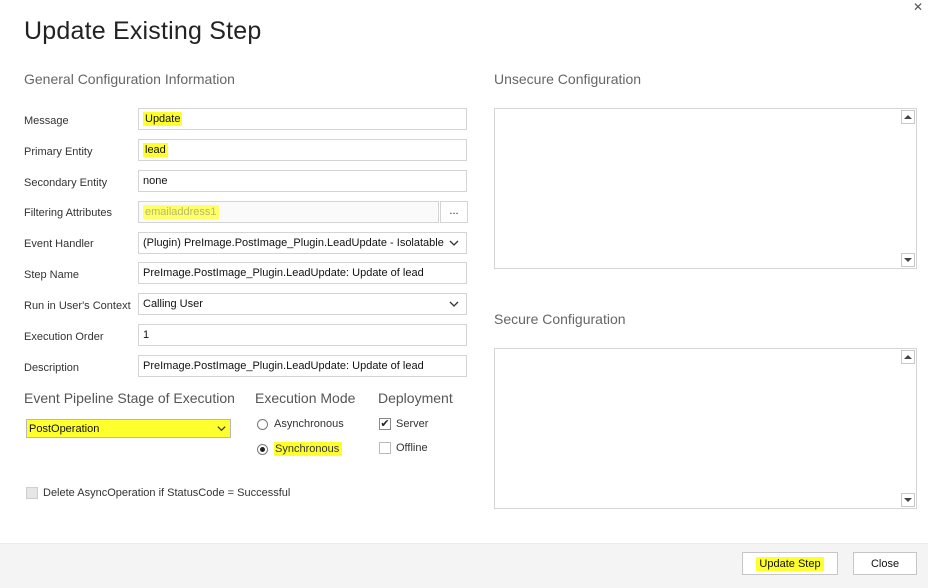 The height and width of the screenshot is (588, 928). I want to click on update-step-button: Update Step, so click(790, 563).